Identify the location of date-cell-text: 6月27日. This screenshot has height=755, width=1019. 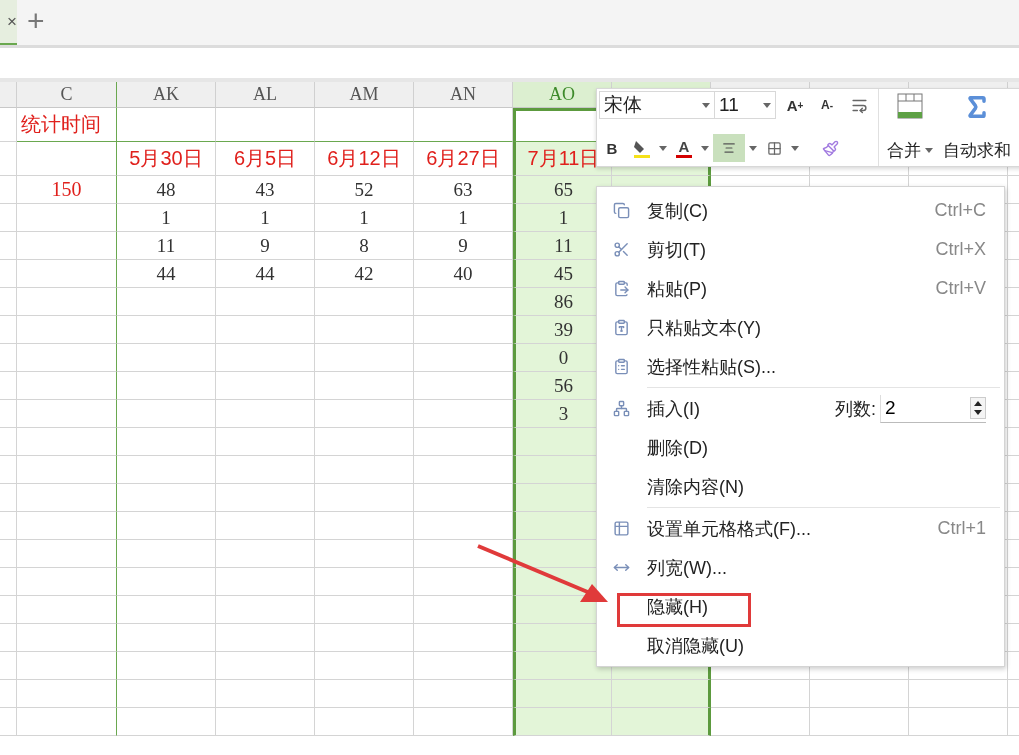
(463, 158).